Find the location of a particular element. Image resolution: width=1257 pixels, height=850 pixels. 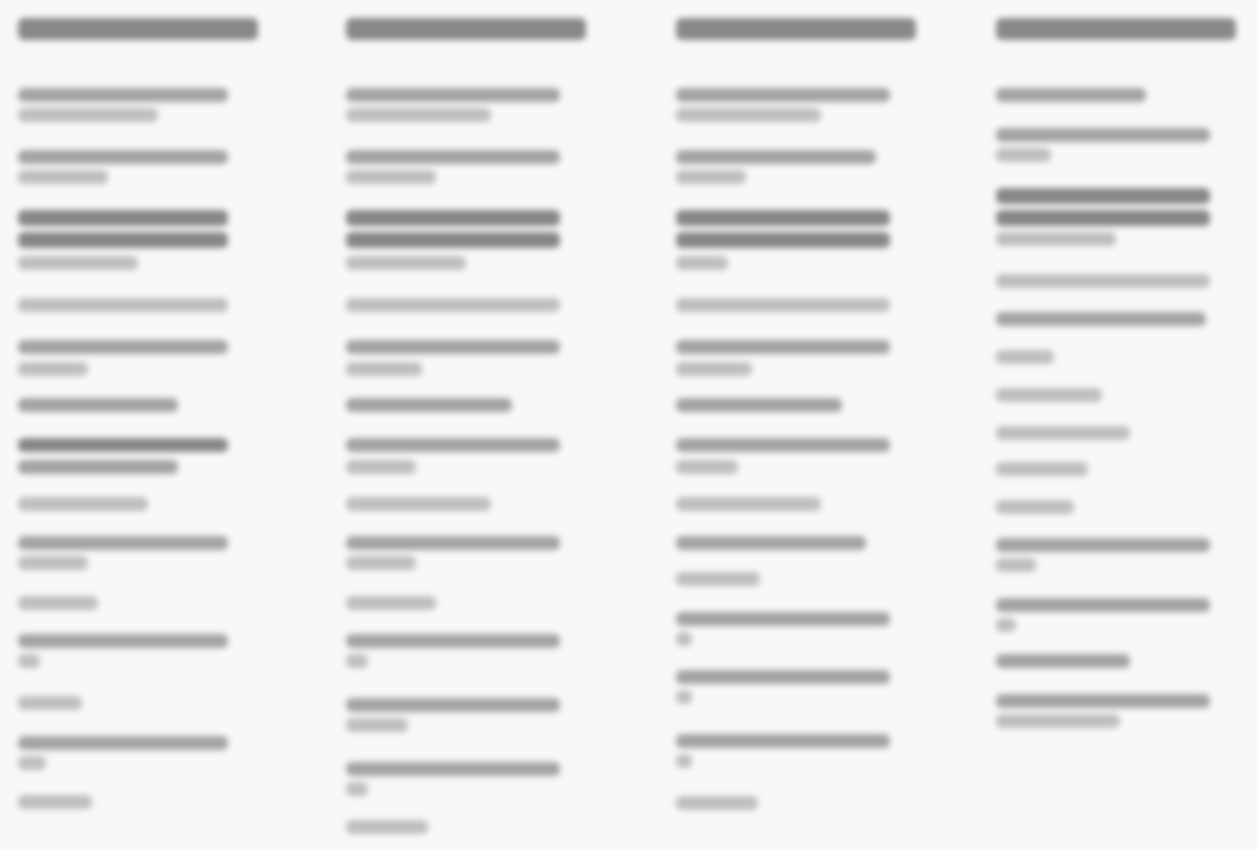

column-4-heading is located at coordinates (1116, 29).